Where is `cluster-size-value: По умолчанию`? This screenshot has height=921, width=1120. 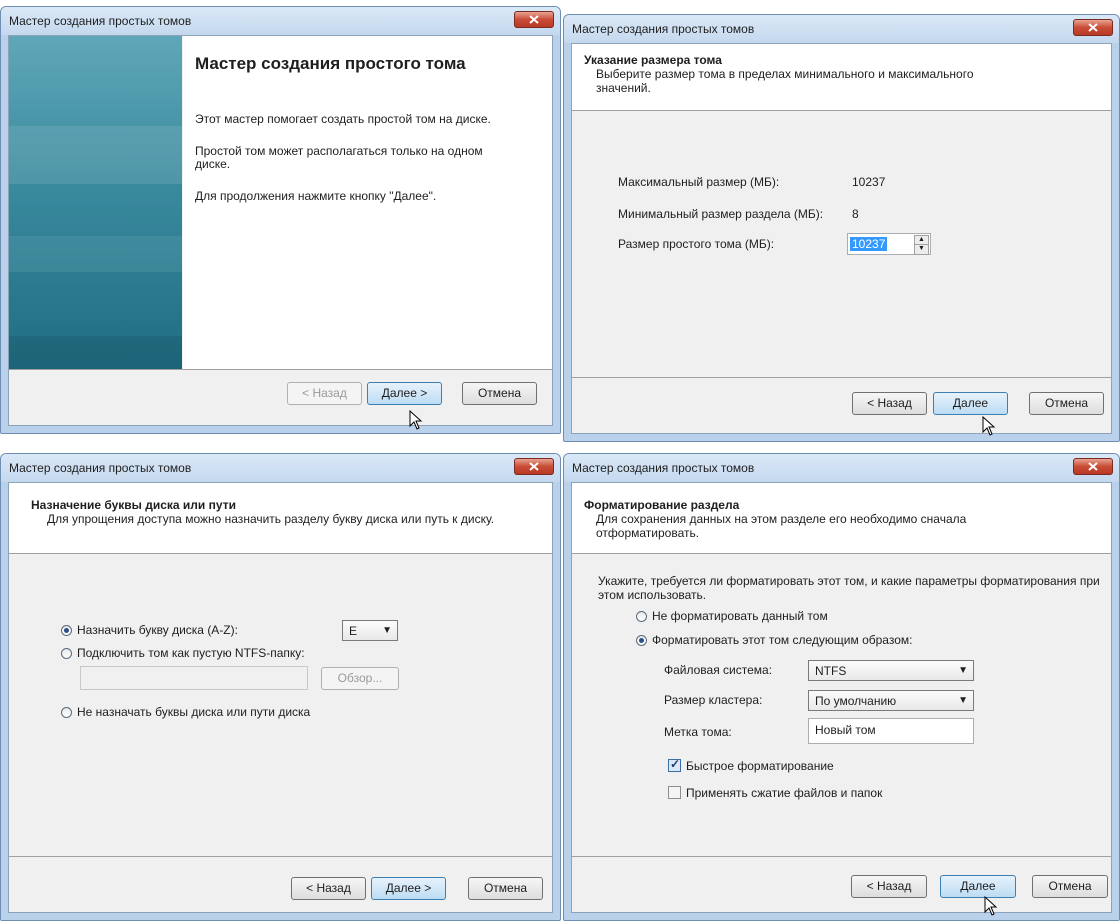
cluster-size-value: По умолчанию is located at coordinates (856, 701).